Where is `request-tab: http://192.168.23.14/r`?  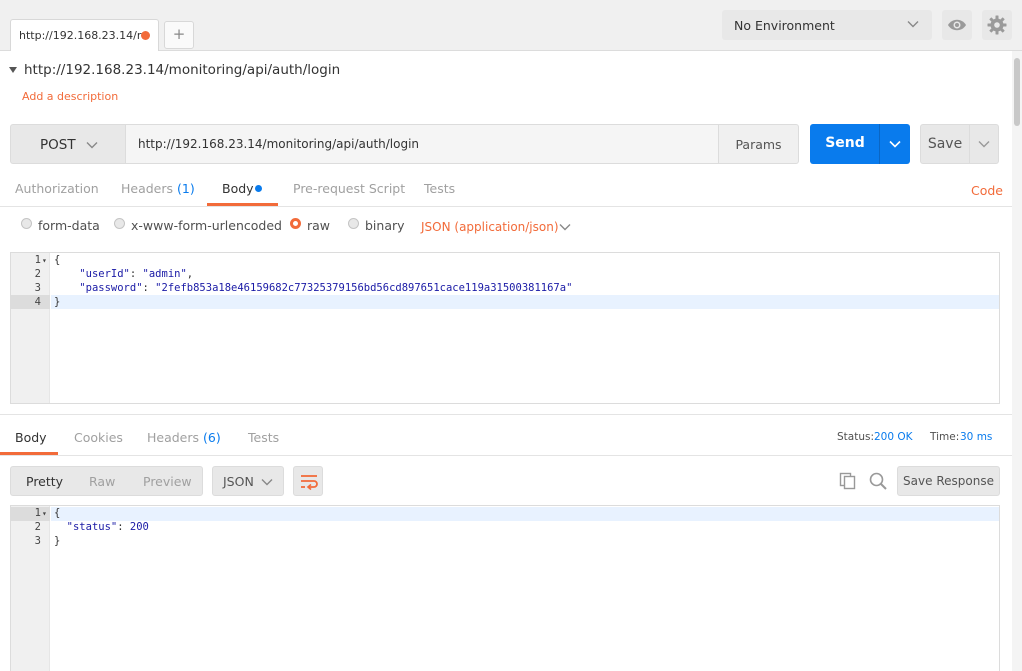 request-tab: http://192.168.23.14/r is located at coordinates (84, 35).